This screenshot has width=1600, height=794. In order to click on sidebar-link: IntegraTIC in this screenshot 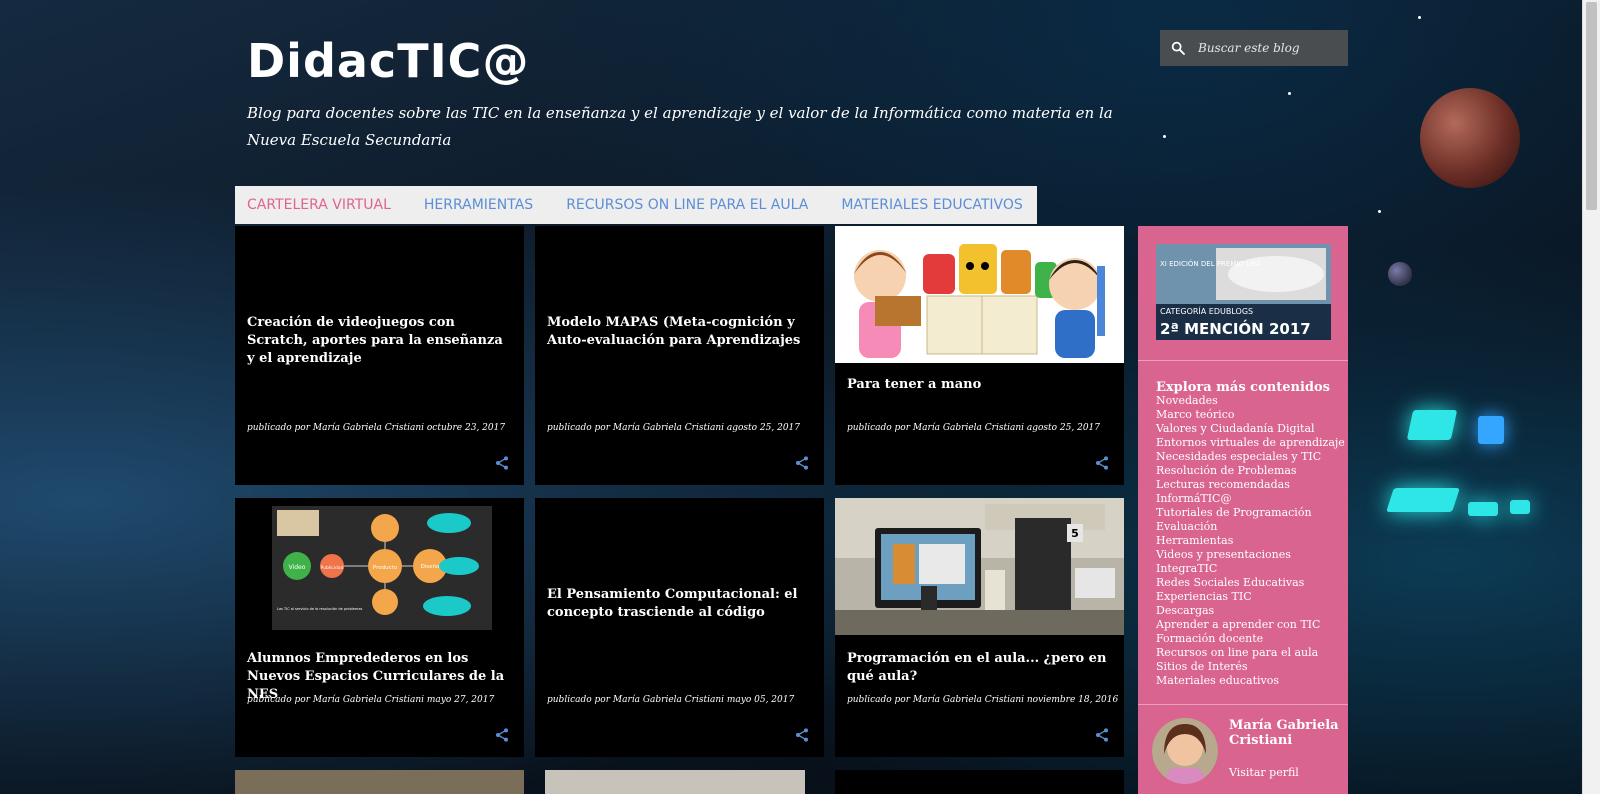, I will do `click(1250, 569)`.